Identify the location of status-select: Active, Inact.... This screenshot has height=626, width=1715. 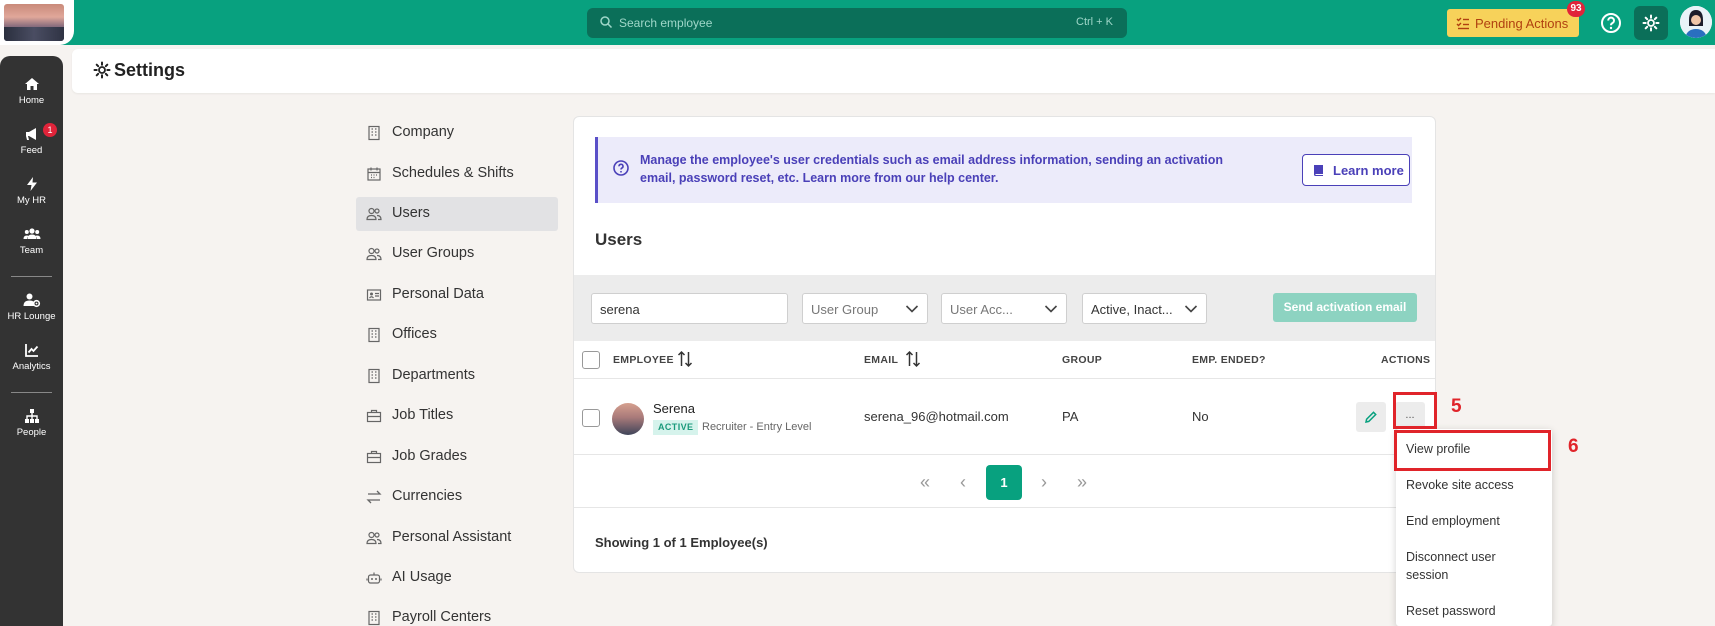
(1144, 308).